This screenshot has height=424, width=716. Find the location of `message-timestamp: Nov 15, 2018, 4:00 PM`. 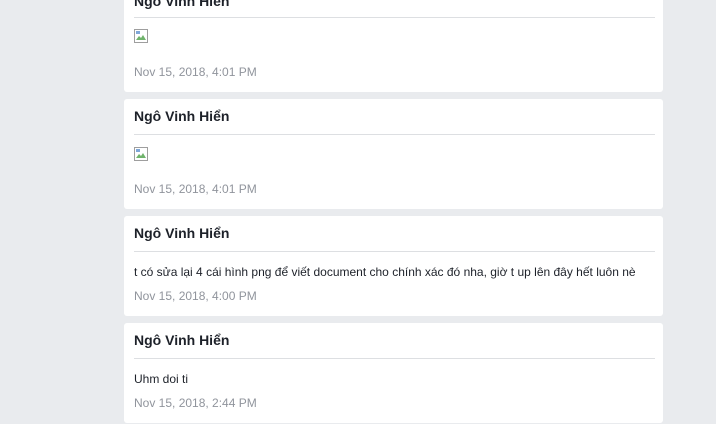

message-timestamp: Nov 15, 2018, 4:00 PM is located at coordinates (195, 296).